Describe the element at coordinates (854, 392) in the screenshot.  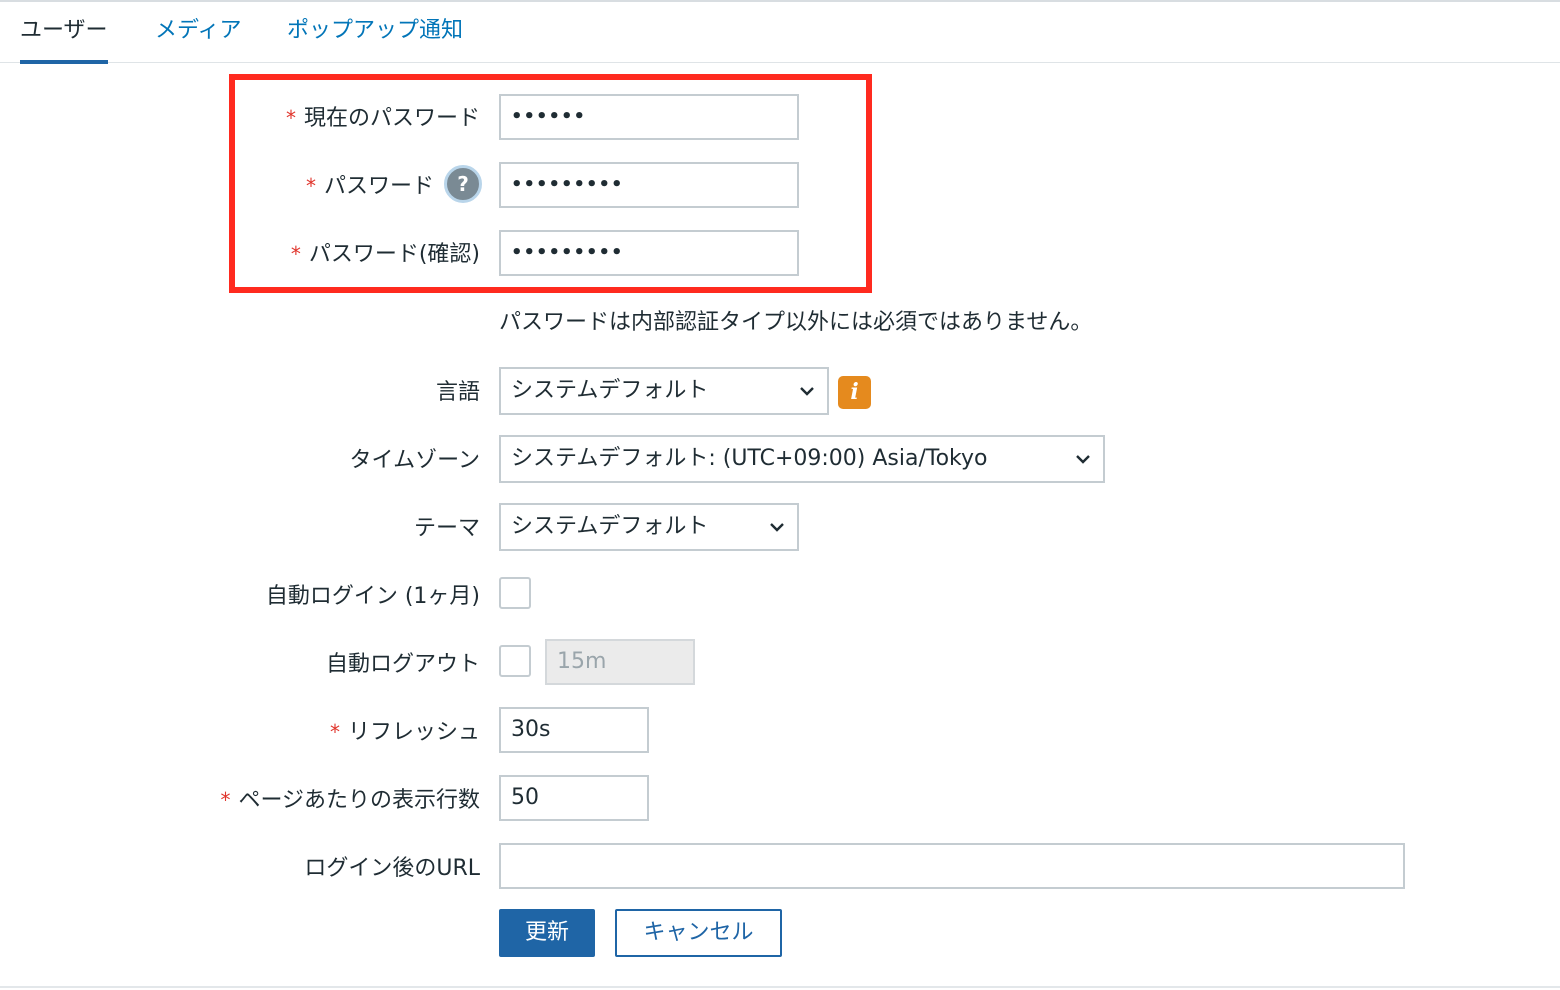
I see `info-icon: i` at that location.